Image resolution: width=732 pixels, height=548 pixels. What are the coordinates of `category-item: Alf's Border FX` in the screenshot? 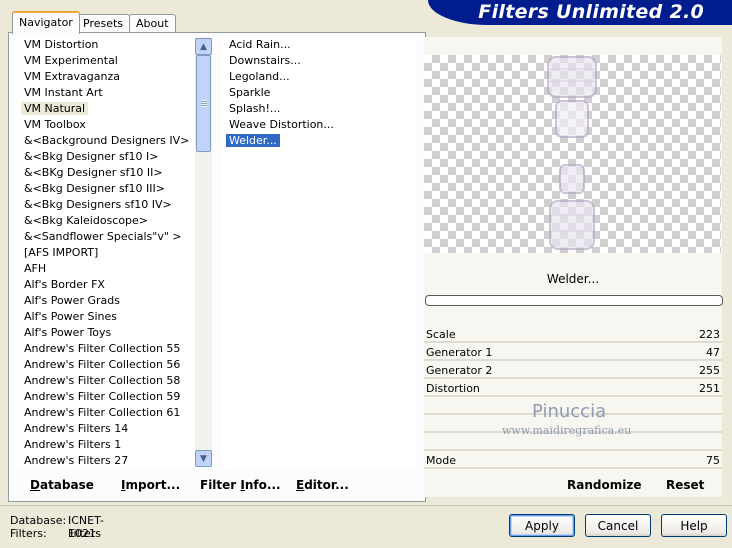 It's located at (106, 285).